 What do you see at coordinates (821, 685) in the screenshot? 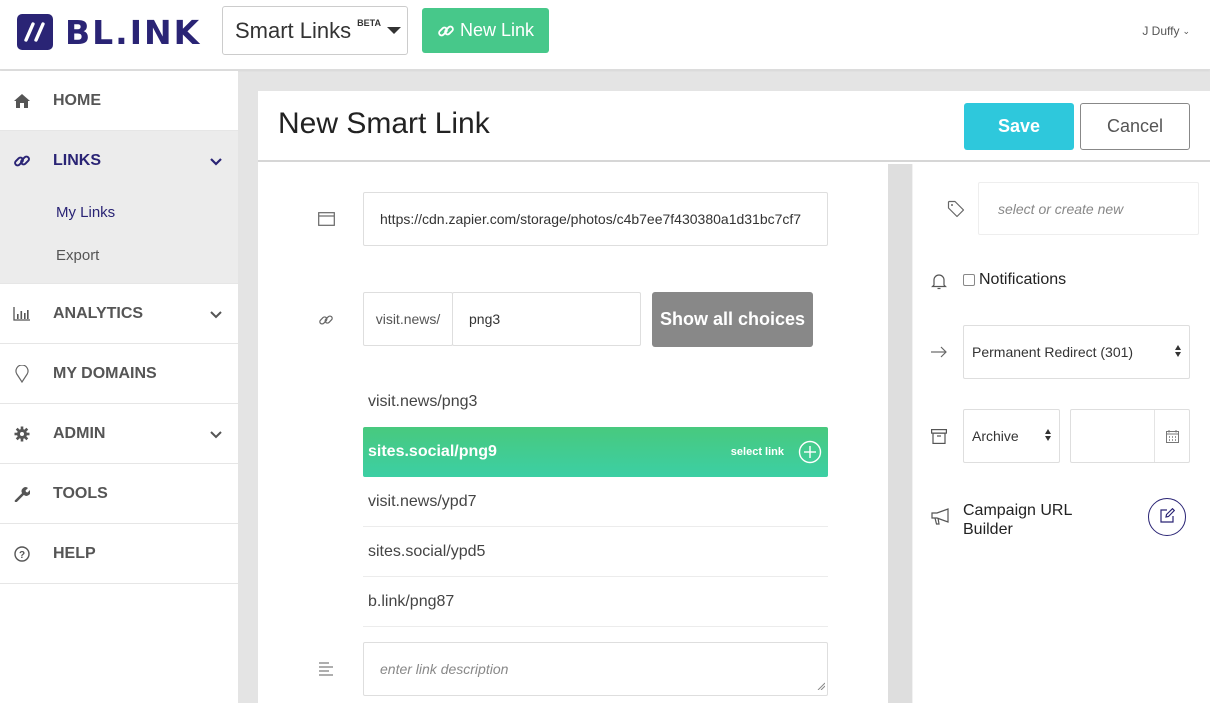
I see `resize-grip-icon` at bounding box center [821, 685].